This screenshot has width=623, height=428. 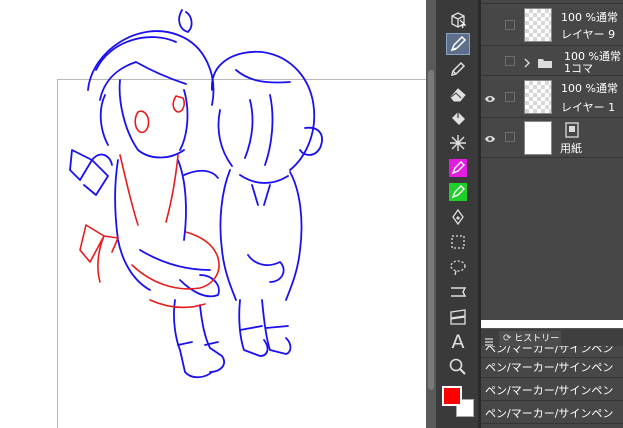 I want to click on layer-name-label: レイヤー 9, so click(x=588, y=34).